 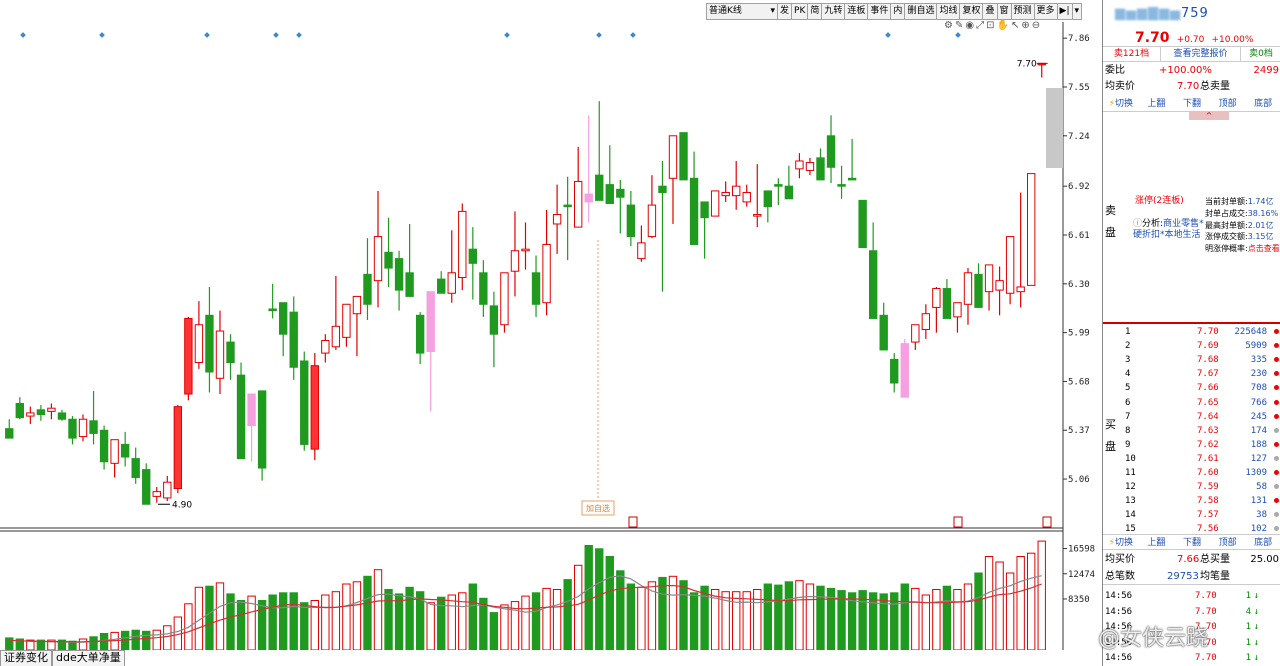 What do you see at coordinates (1198, 431) in the screenshot?
I see `bid-level-row: 8 7.63 174` at bounding box center [1198, 431].